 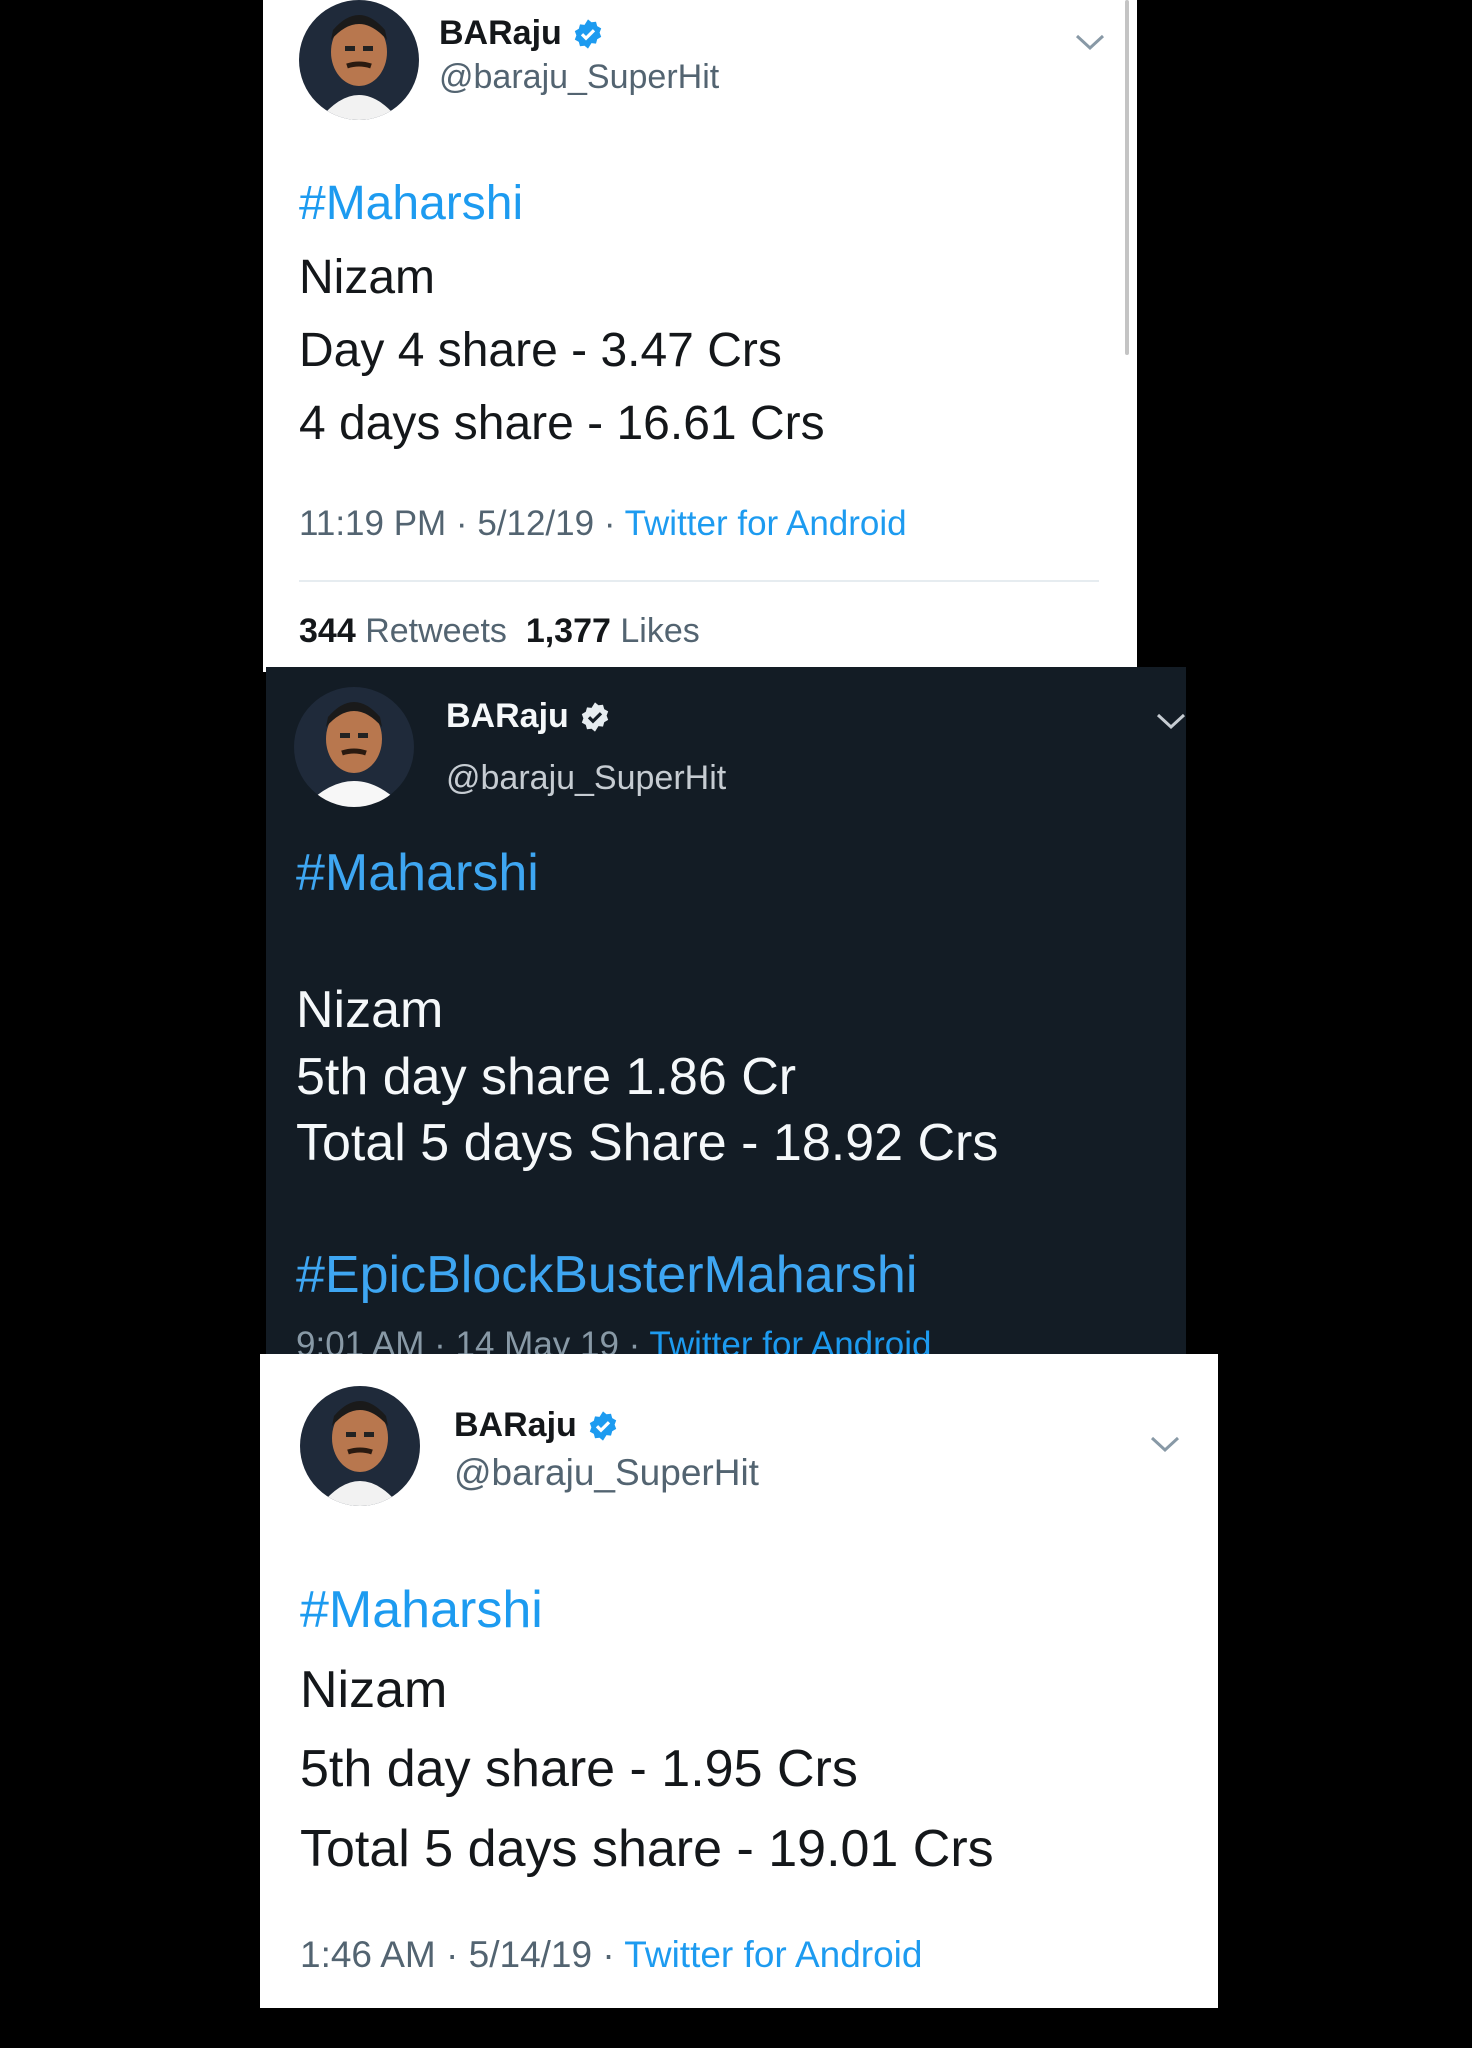 What do you see at coordinates (462, 523) in the screenshot?
I see `timestamp: 11:19 PM · 5/12/19 ·` at bounding box center [462, 523].